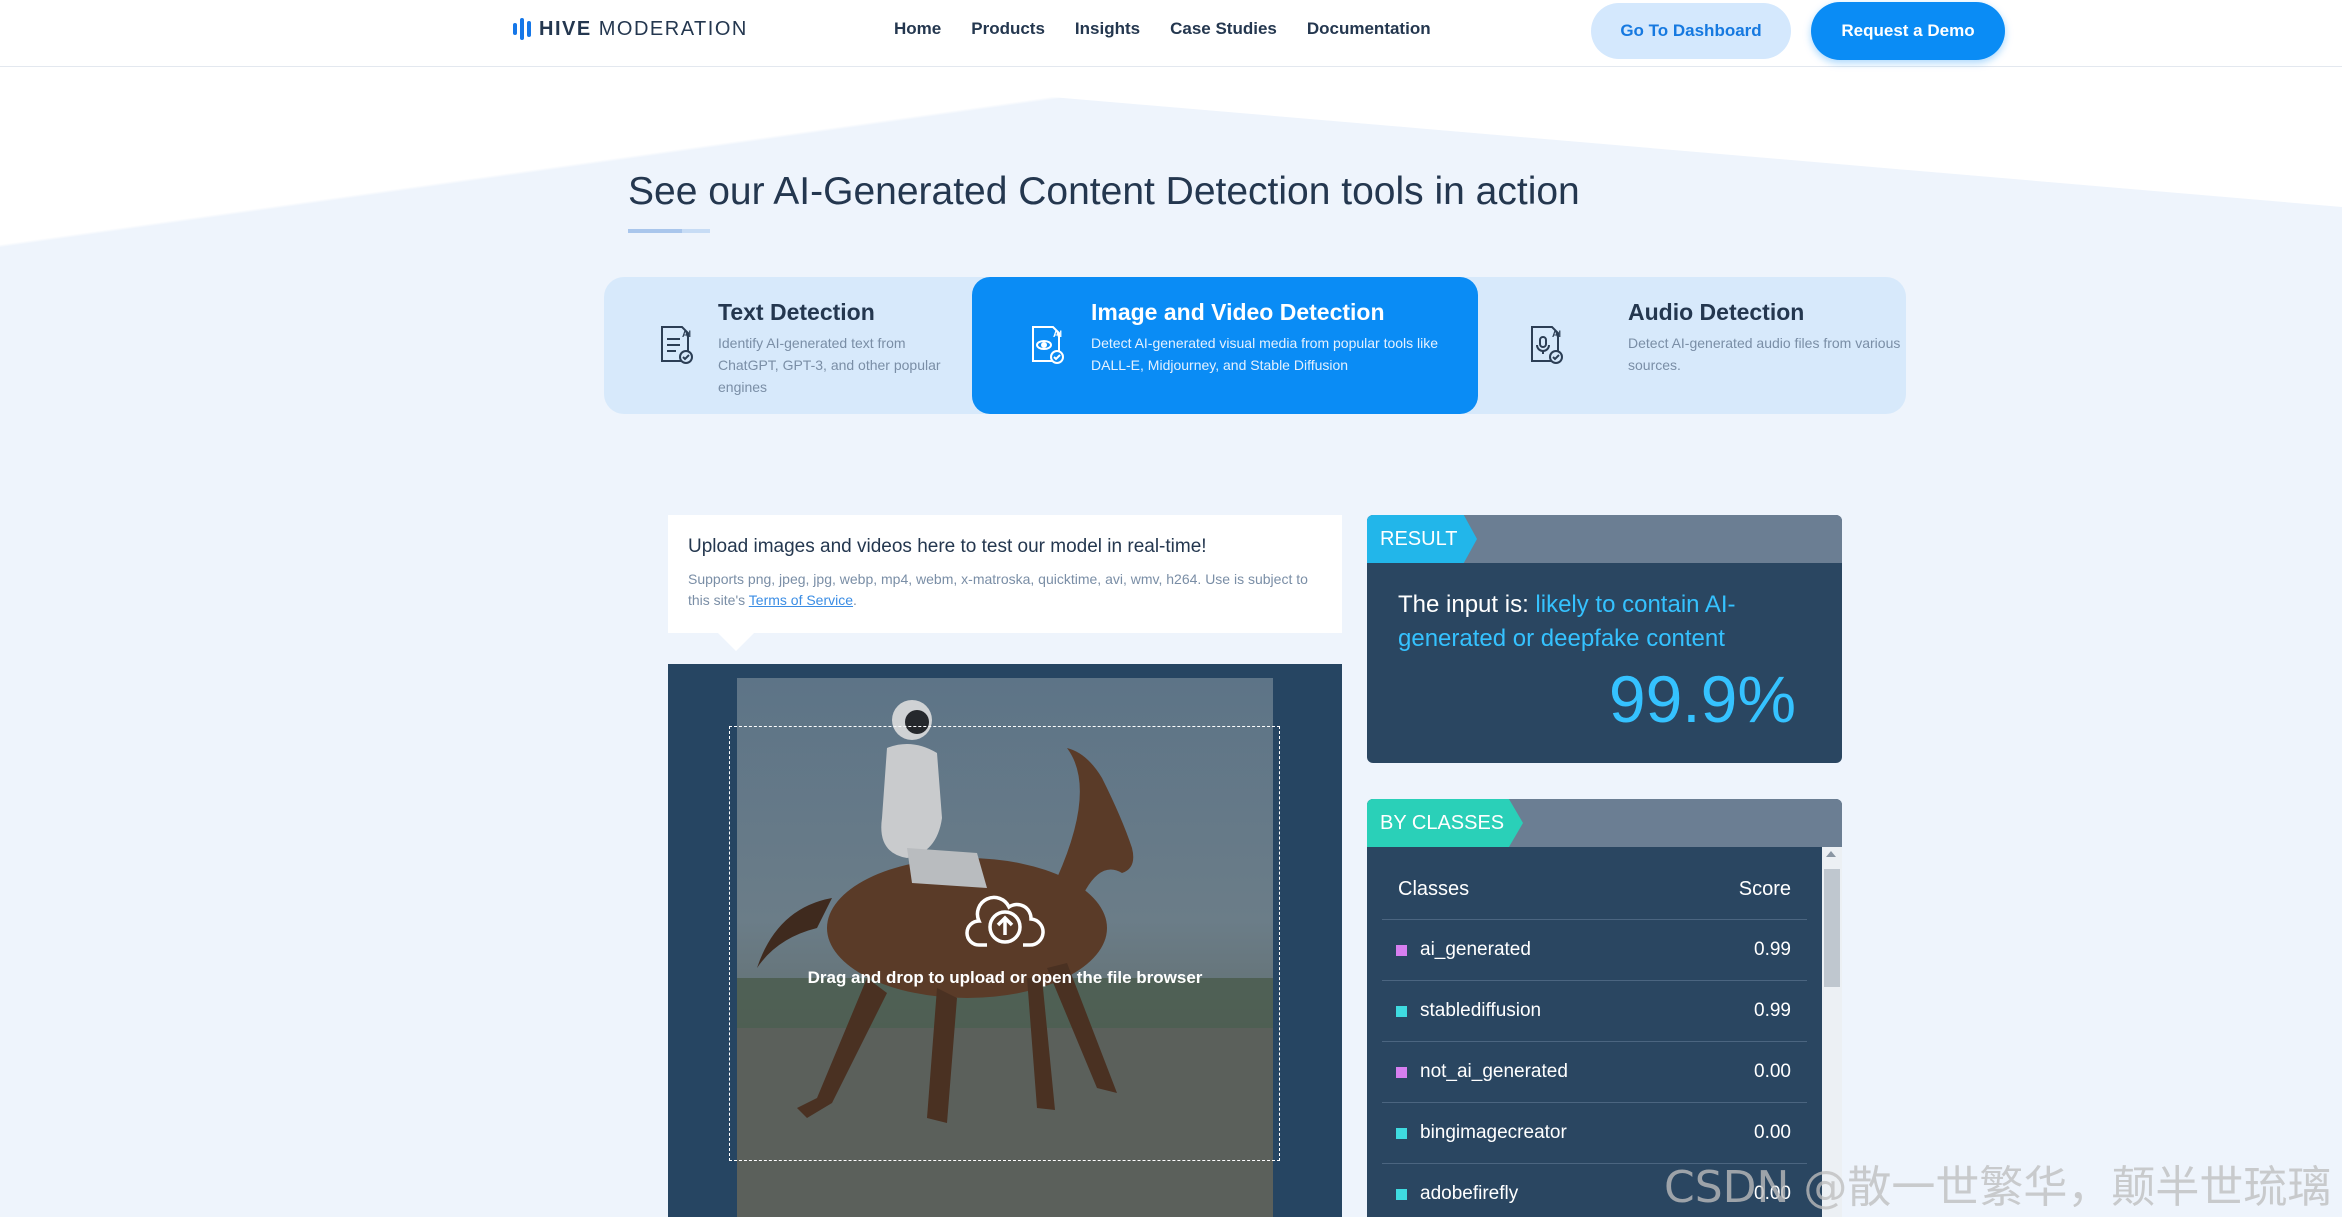  I want to click on nav-documentation: Documentation, so click(1369, 29).